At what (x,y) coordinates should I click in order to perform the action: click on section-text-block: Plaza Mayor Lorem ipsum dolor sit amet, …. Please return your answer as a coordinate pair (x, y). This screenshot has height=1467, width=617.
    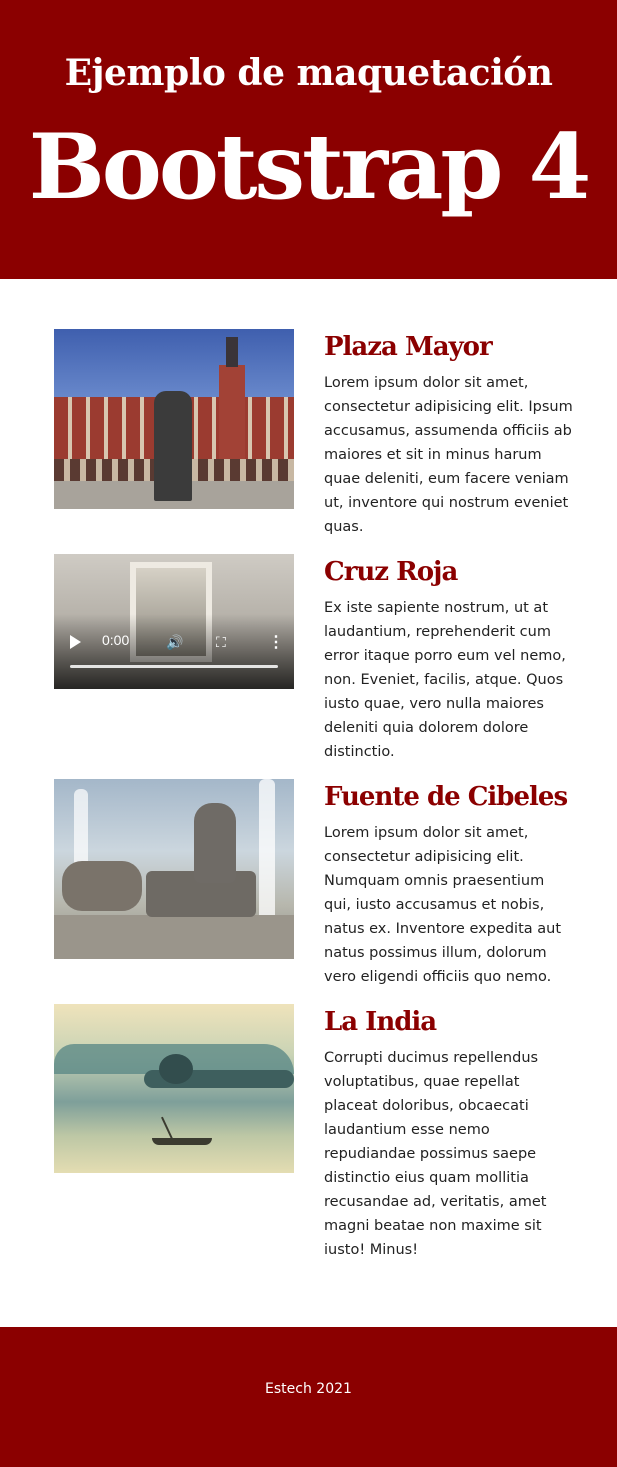
    Looking at the image, I should click on (449, 434).